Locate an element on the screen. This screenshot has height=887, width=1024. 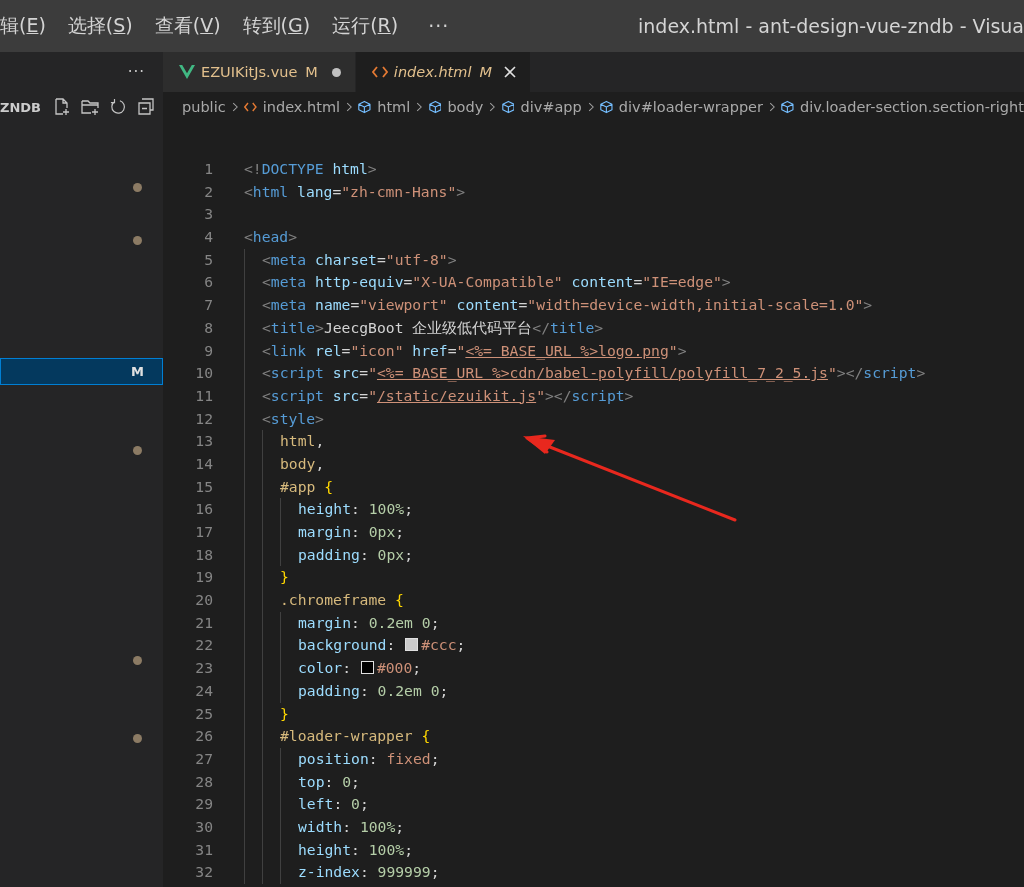
breadcrumb-item: div.loader-section.section-right is located at coordinates (912, 107).